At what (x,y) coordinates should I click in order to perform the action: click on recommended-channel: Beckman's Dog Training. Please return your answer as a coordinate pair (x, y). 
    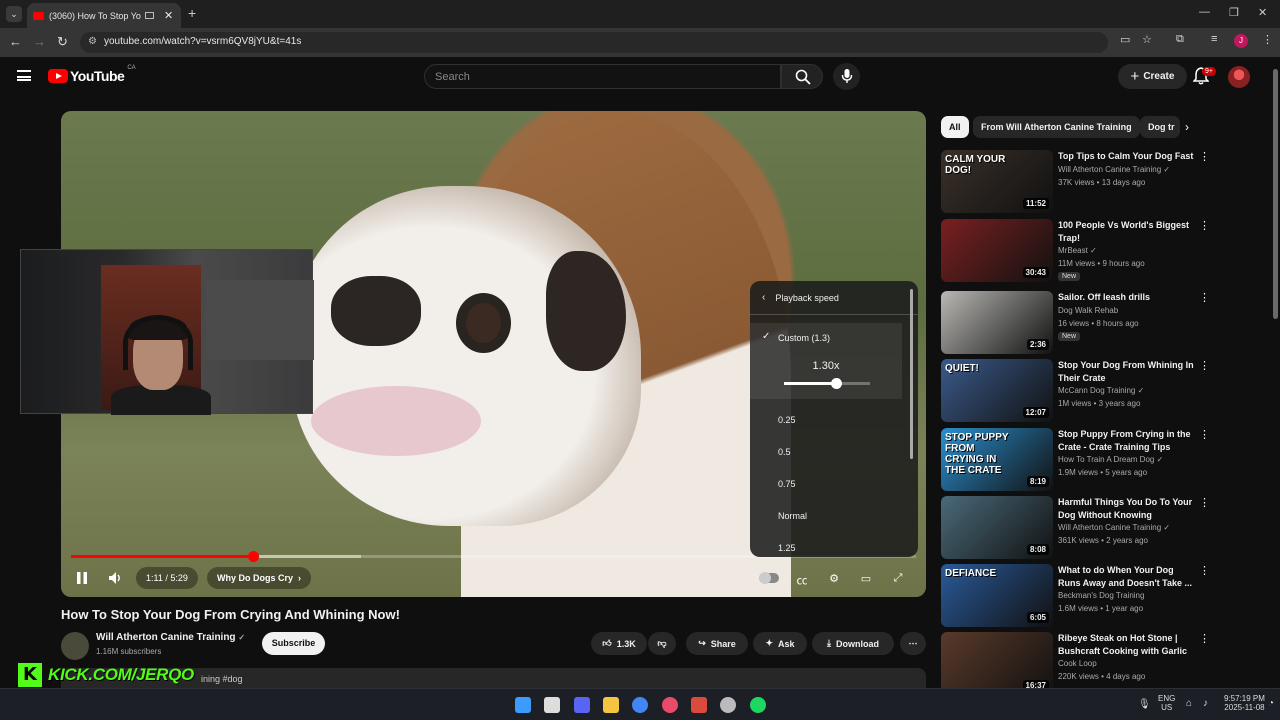
    Looking at the image, I should click on (1101, 595).